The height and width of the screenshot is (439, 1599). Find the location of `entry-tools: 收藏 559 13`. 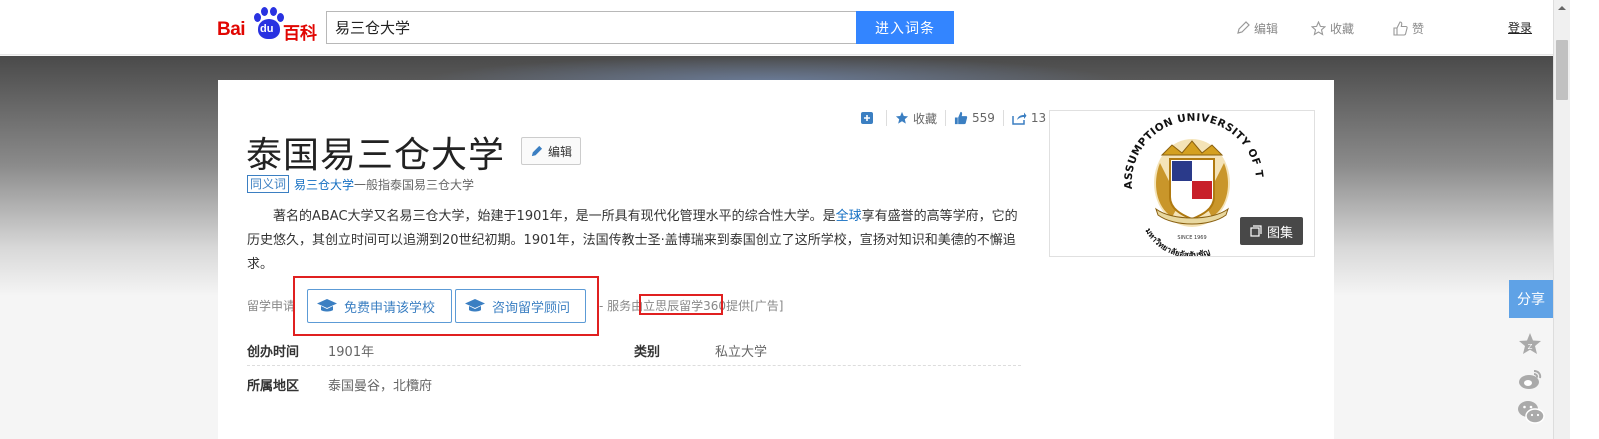

entry-tools: 收藏 559 13 is located at coordinates (953, 118).